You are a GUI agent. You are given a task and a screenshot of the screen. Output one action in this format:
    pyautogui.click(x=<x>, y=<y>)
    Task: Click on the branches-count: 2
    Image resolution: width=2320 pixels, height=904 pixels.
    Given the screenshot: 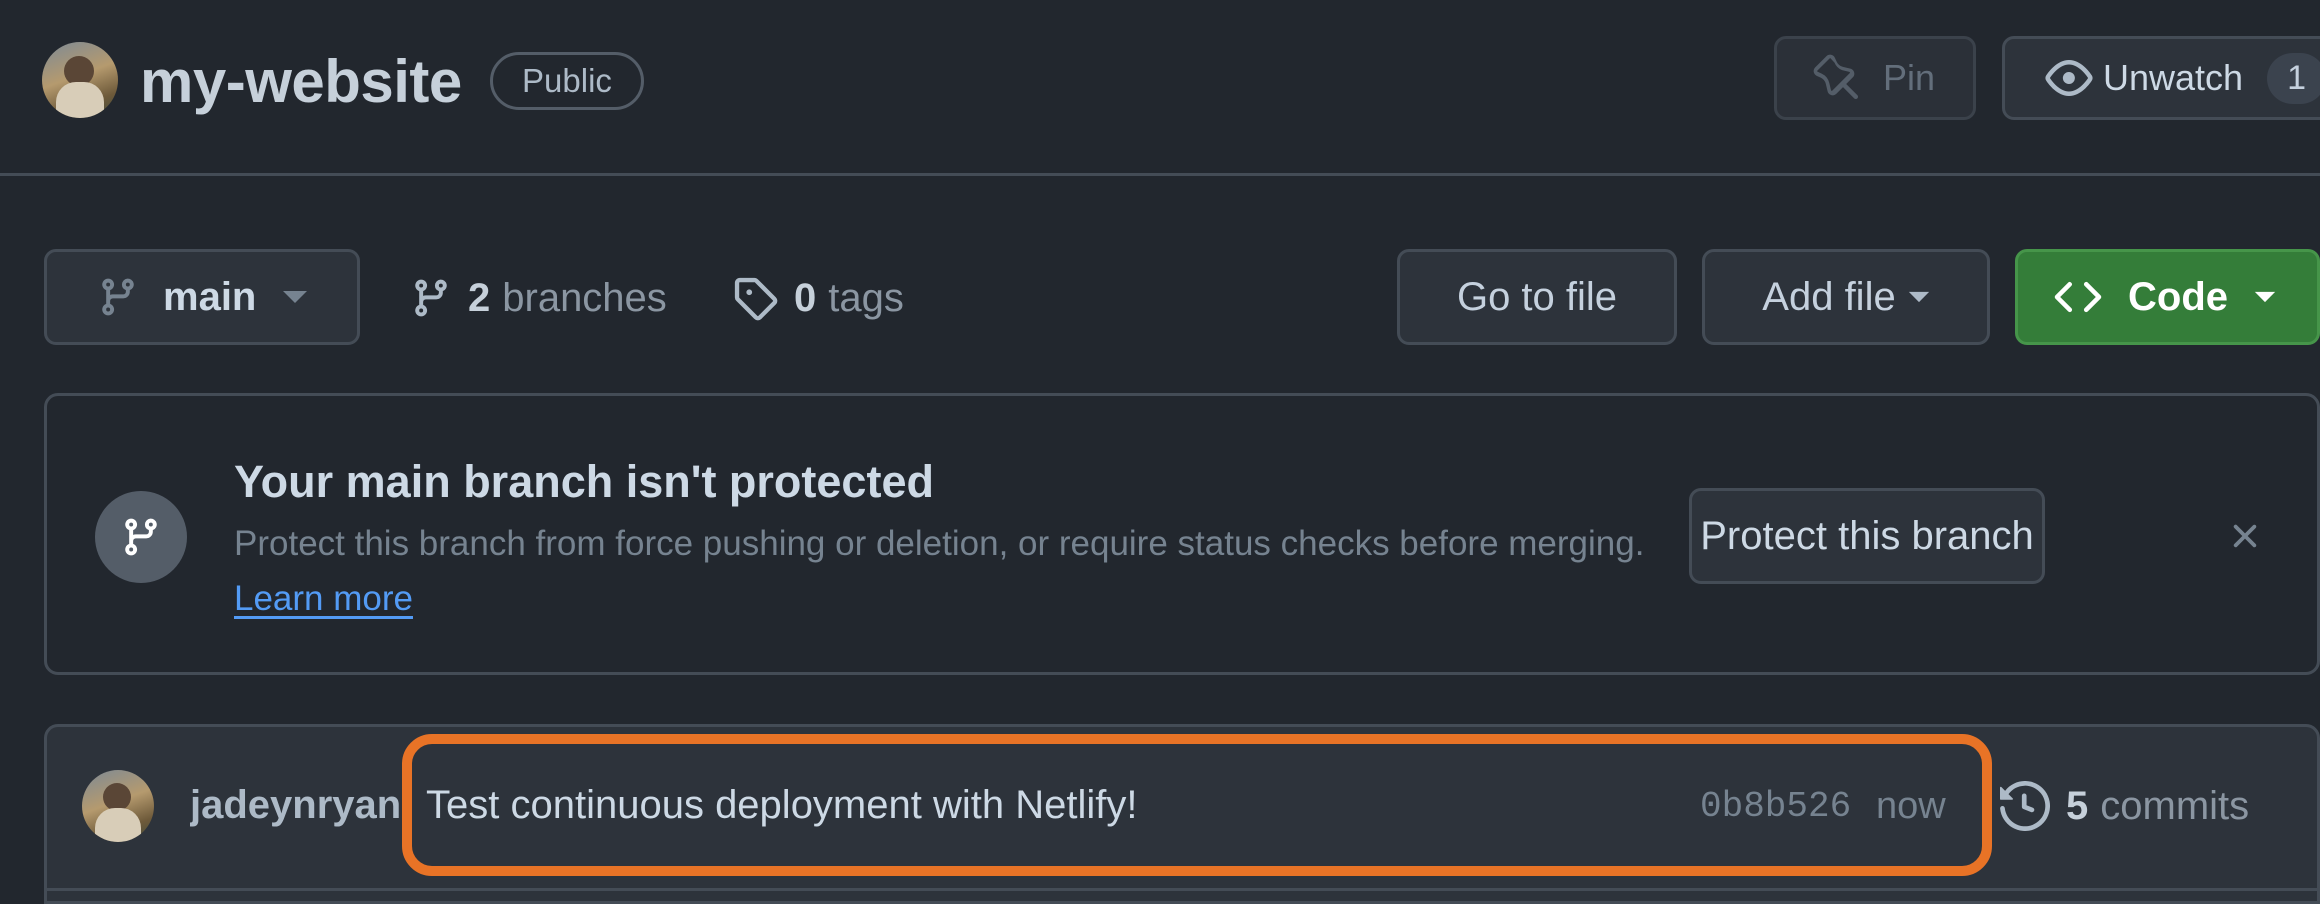 What is the action you would take?
    pyautogui.click(x=479, y=297)
    